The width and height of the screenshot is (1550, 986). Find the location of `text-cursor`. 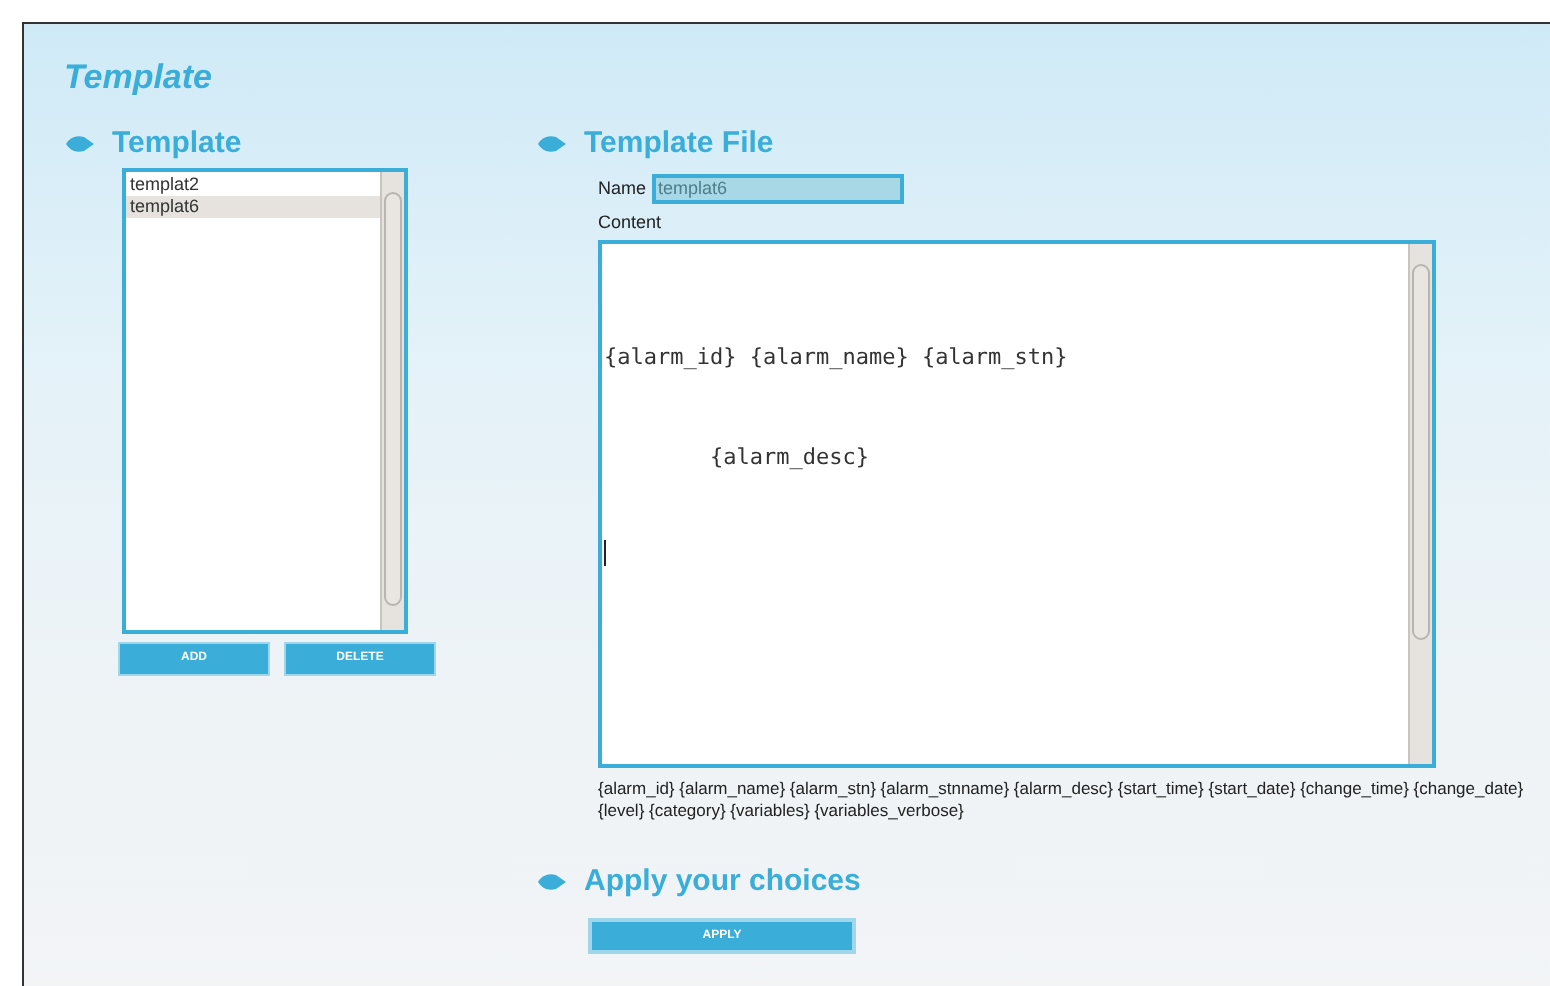

text-cursor is located at coordinates (605, 553).